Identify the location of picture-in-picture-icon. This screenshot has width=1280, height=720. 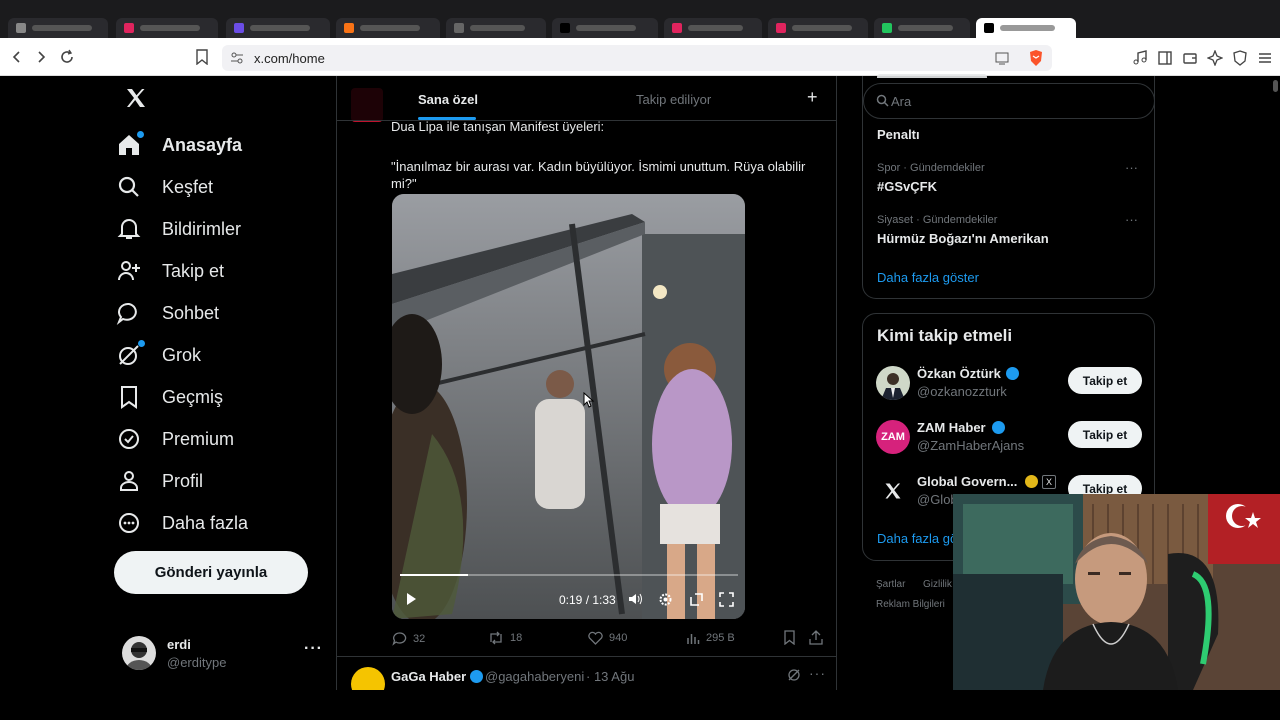
(696, 602).